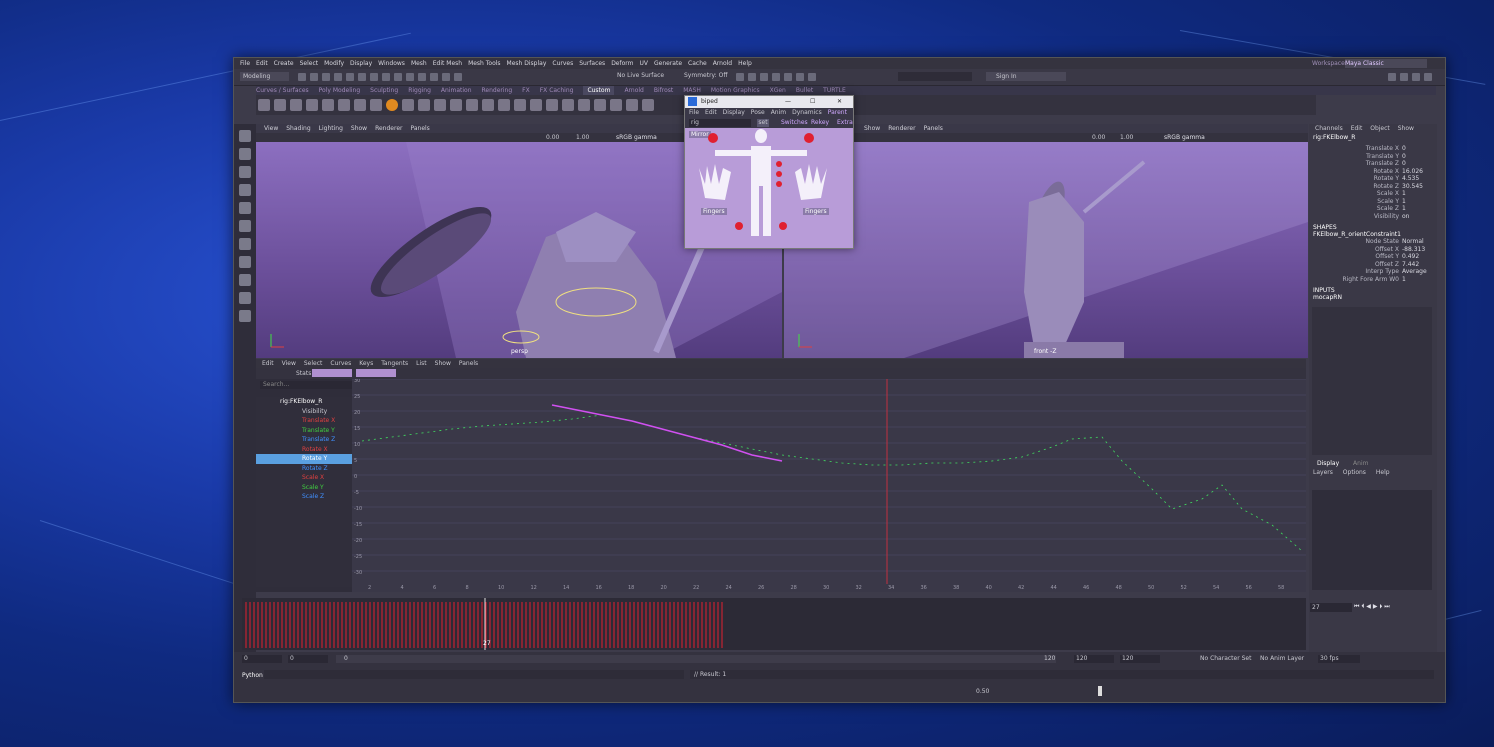 The height and width of the screenshot is (747, 1494). Describe the element at coordinates (663, 90) in the screenshot. I see `shelf-tab: Bifrost` at that location.